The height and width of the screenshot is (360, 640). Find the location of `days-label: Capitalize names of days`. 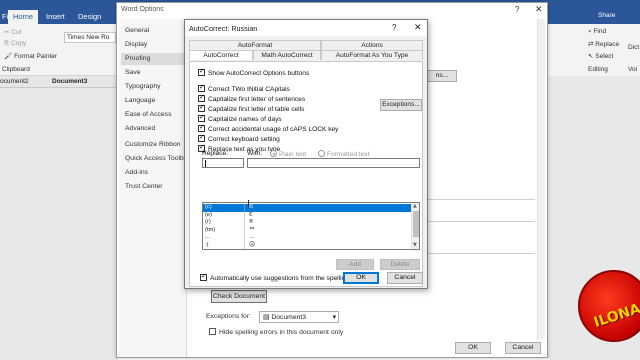

days-label: Capitalize names of days is located at coordinates (245, 119).